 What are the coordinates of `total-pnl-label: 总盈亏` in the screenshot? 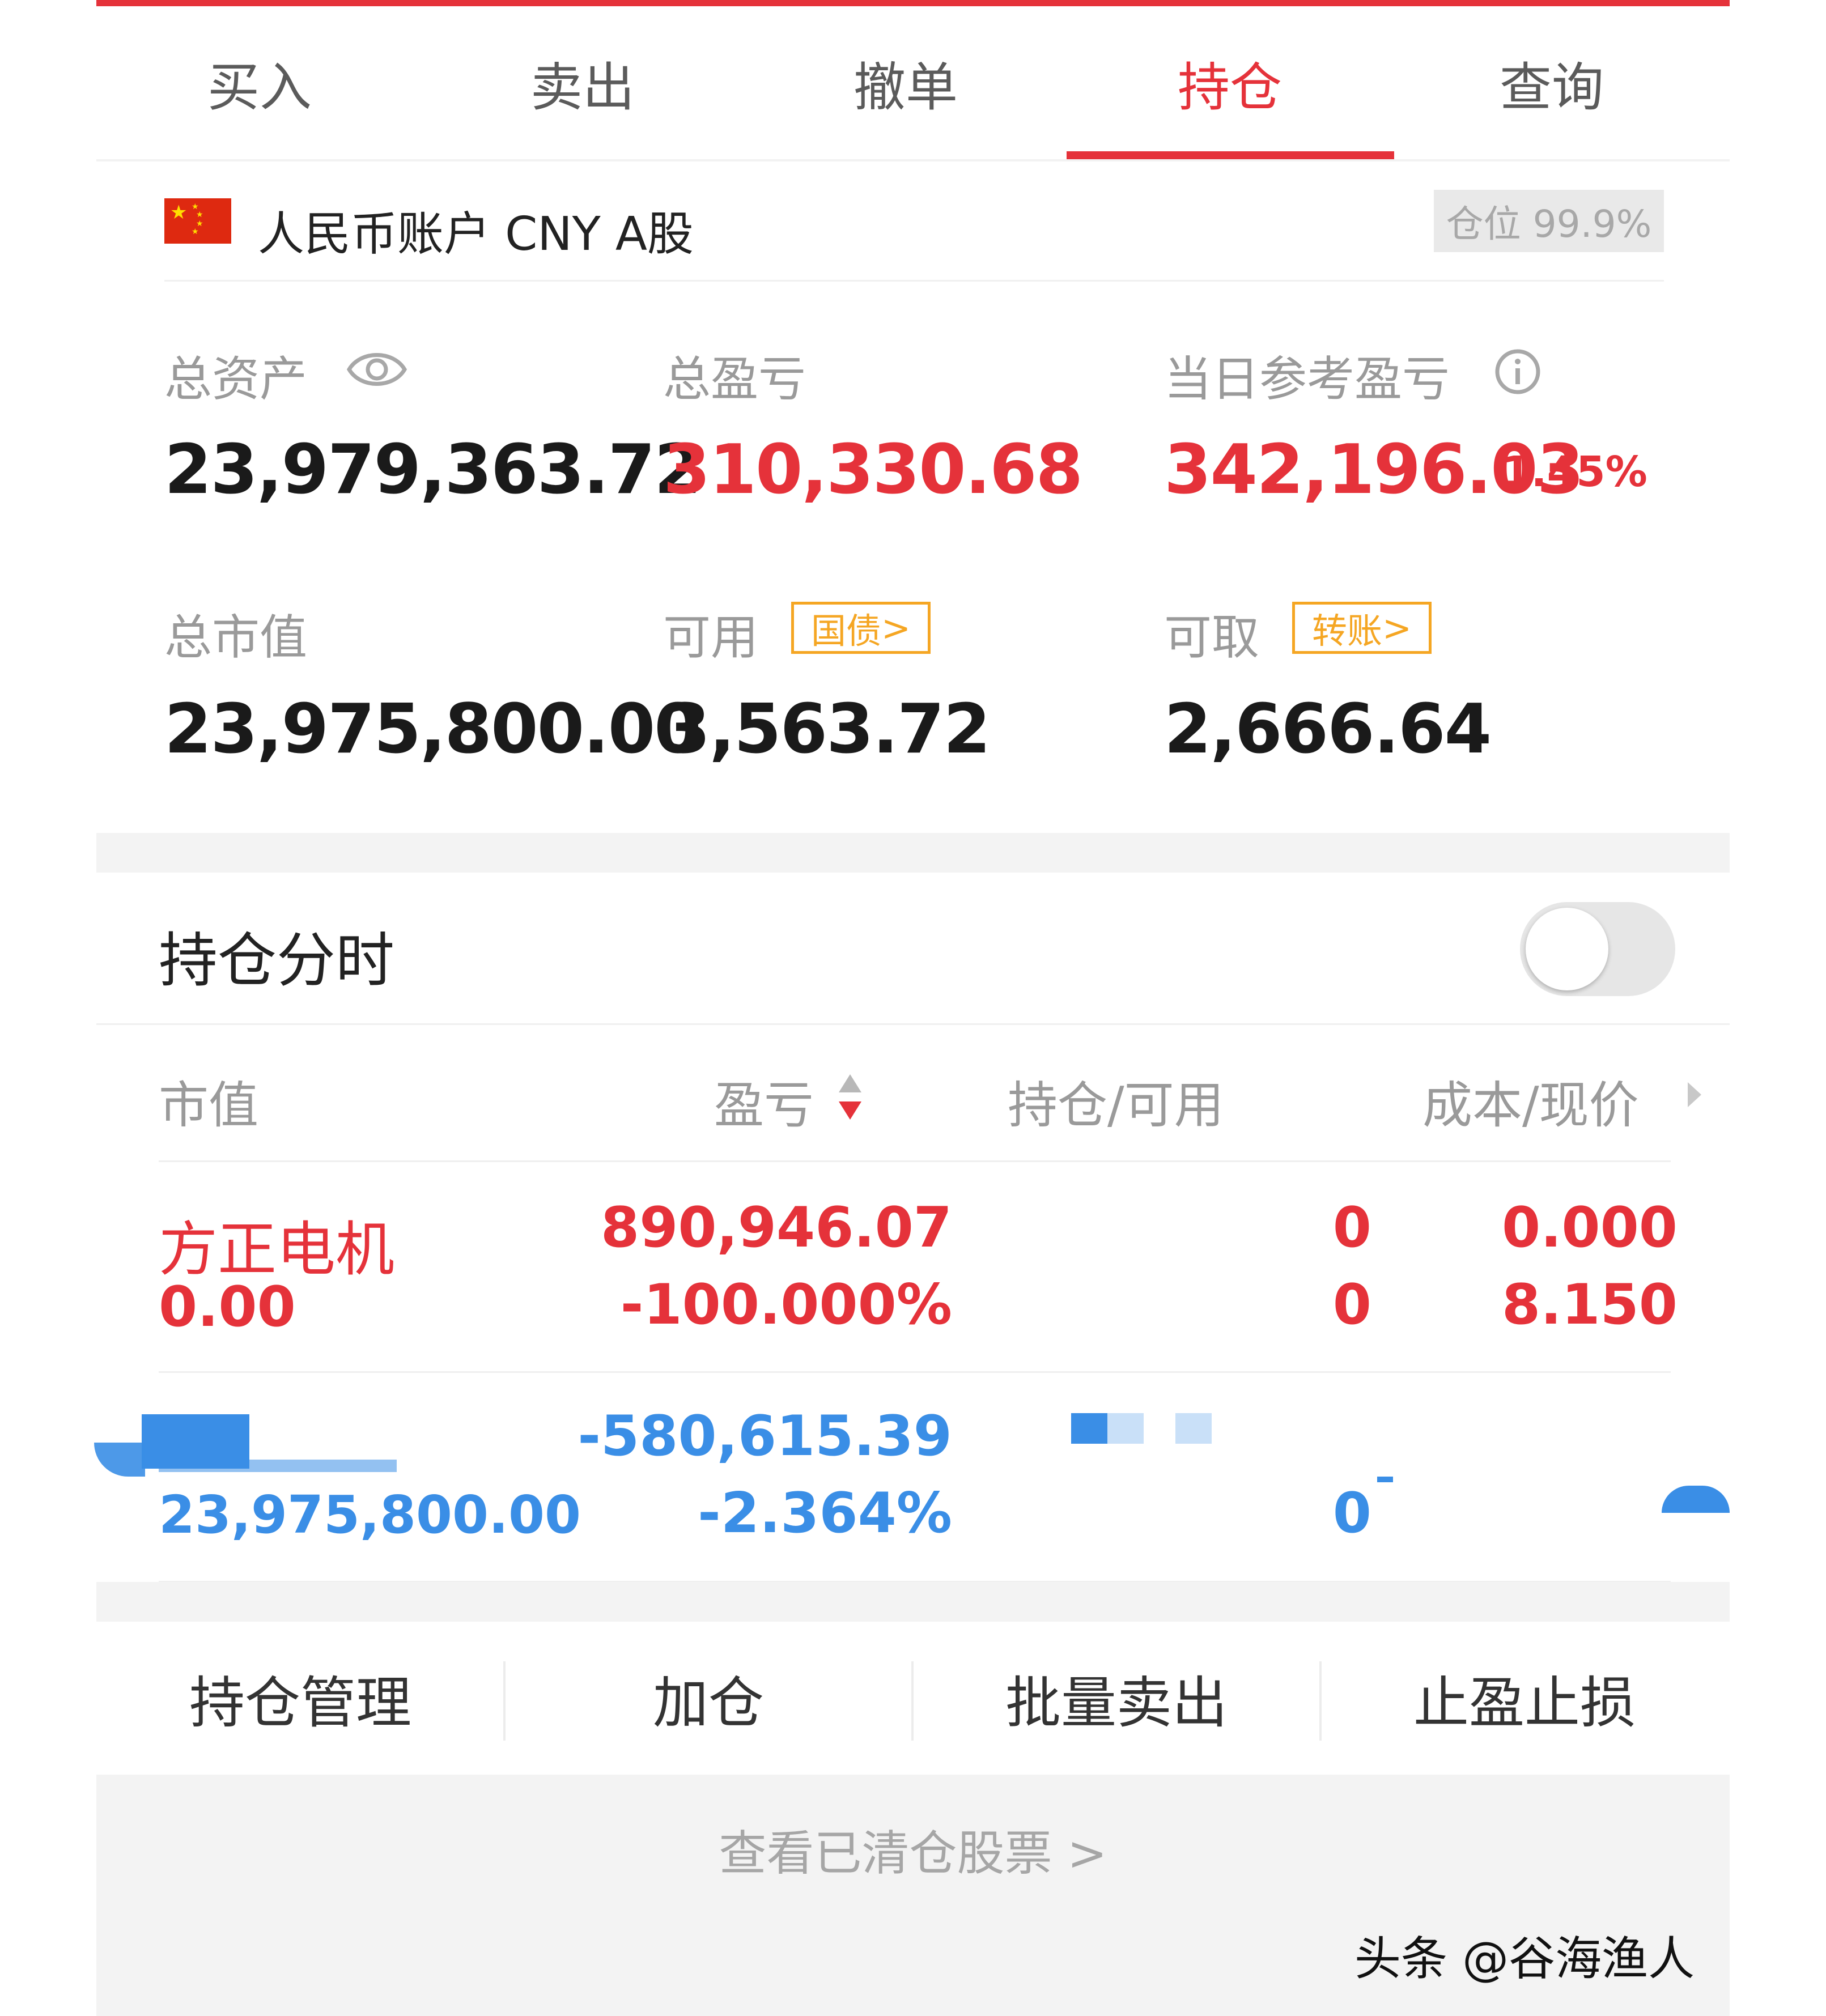 It's located at (734, 379).